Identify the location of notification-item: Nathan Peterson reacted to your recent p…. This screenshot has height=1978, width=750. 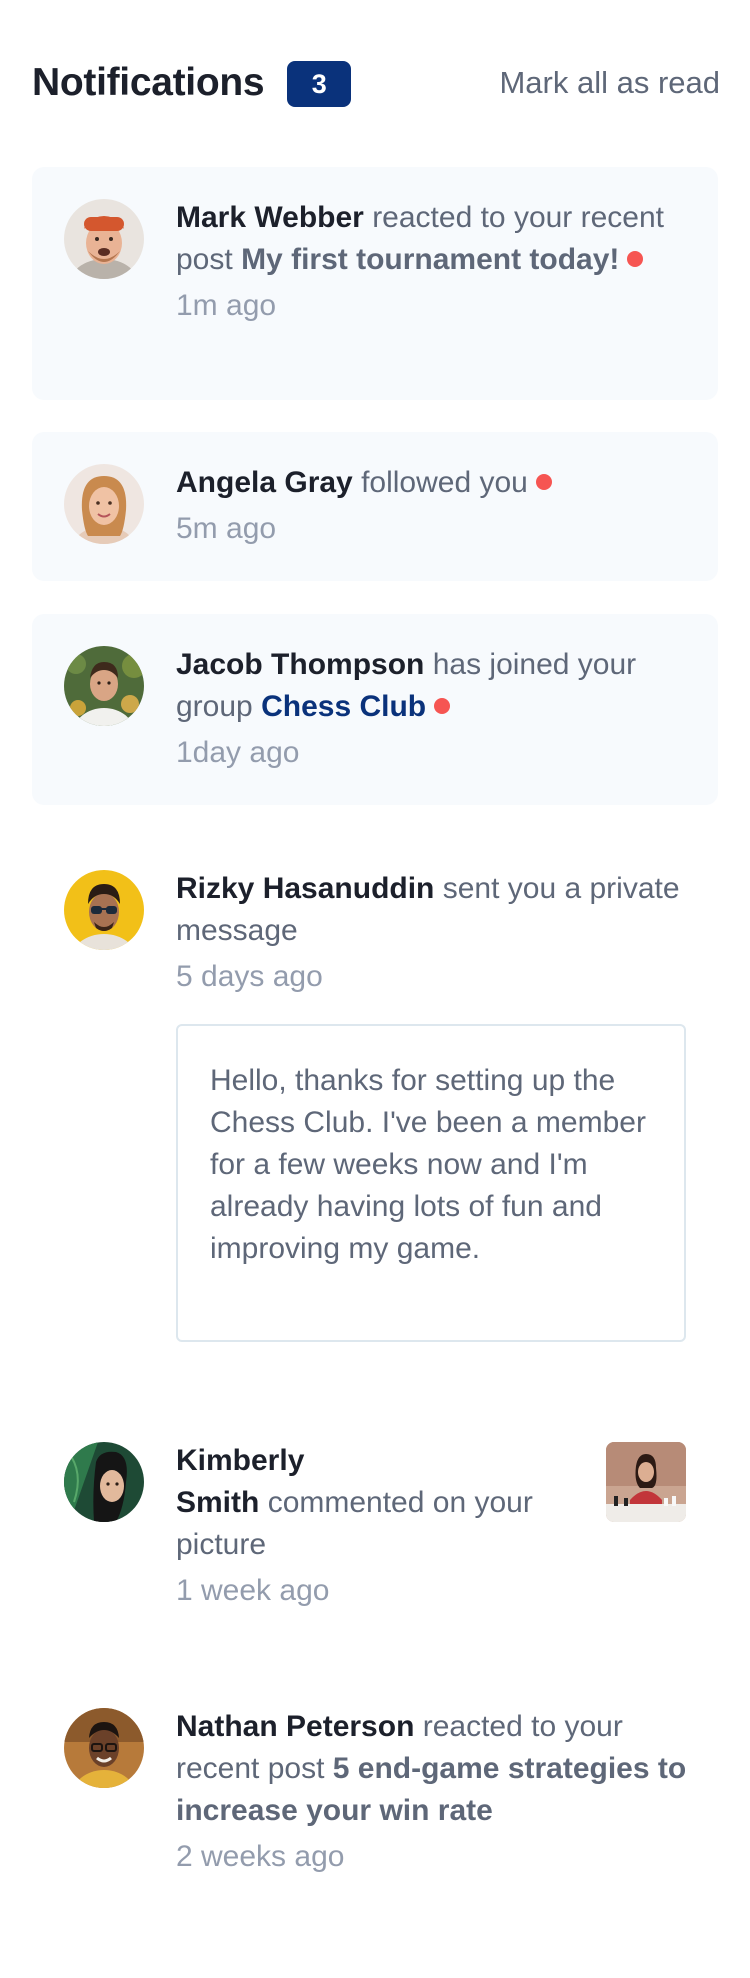
(375, 1811).